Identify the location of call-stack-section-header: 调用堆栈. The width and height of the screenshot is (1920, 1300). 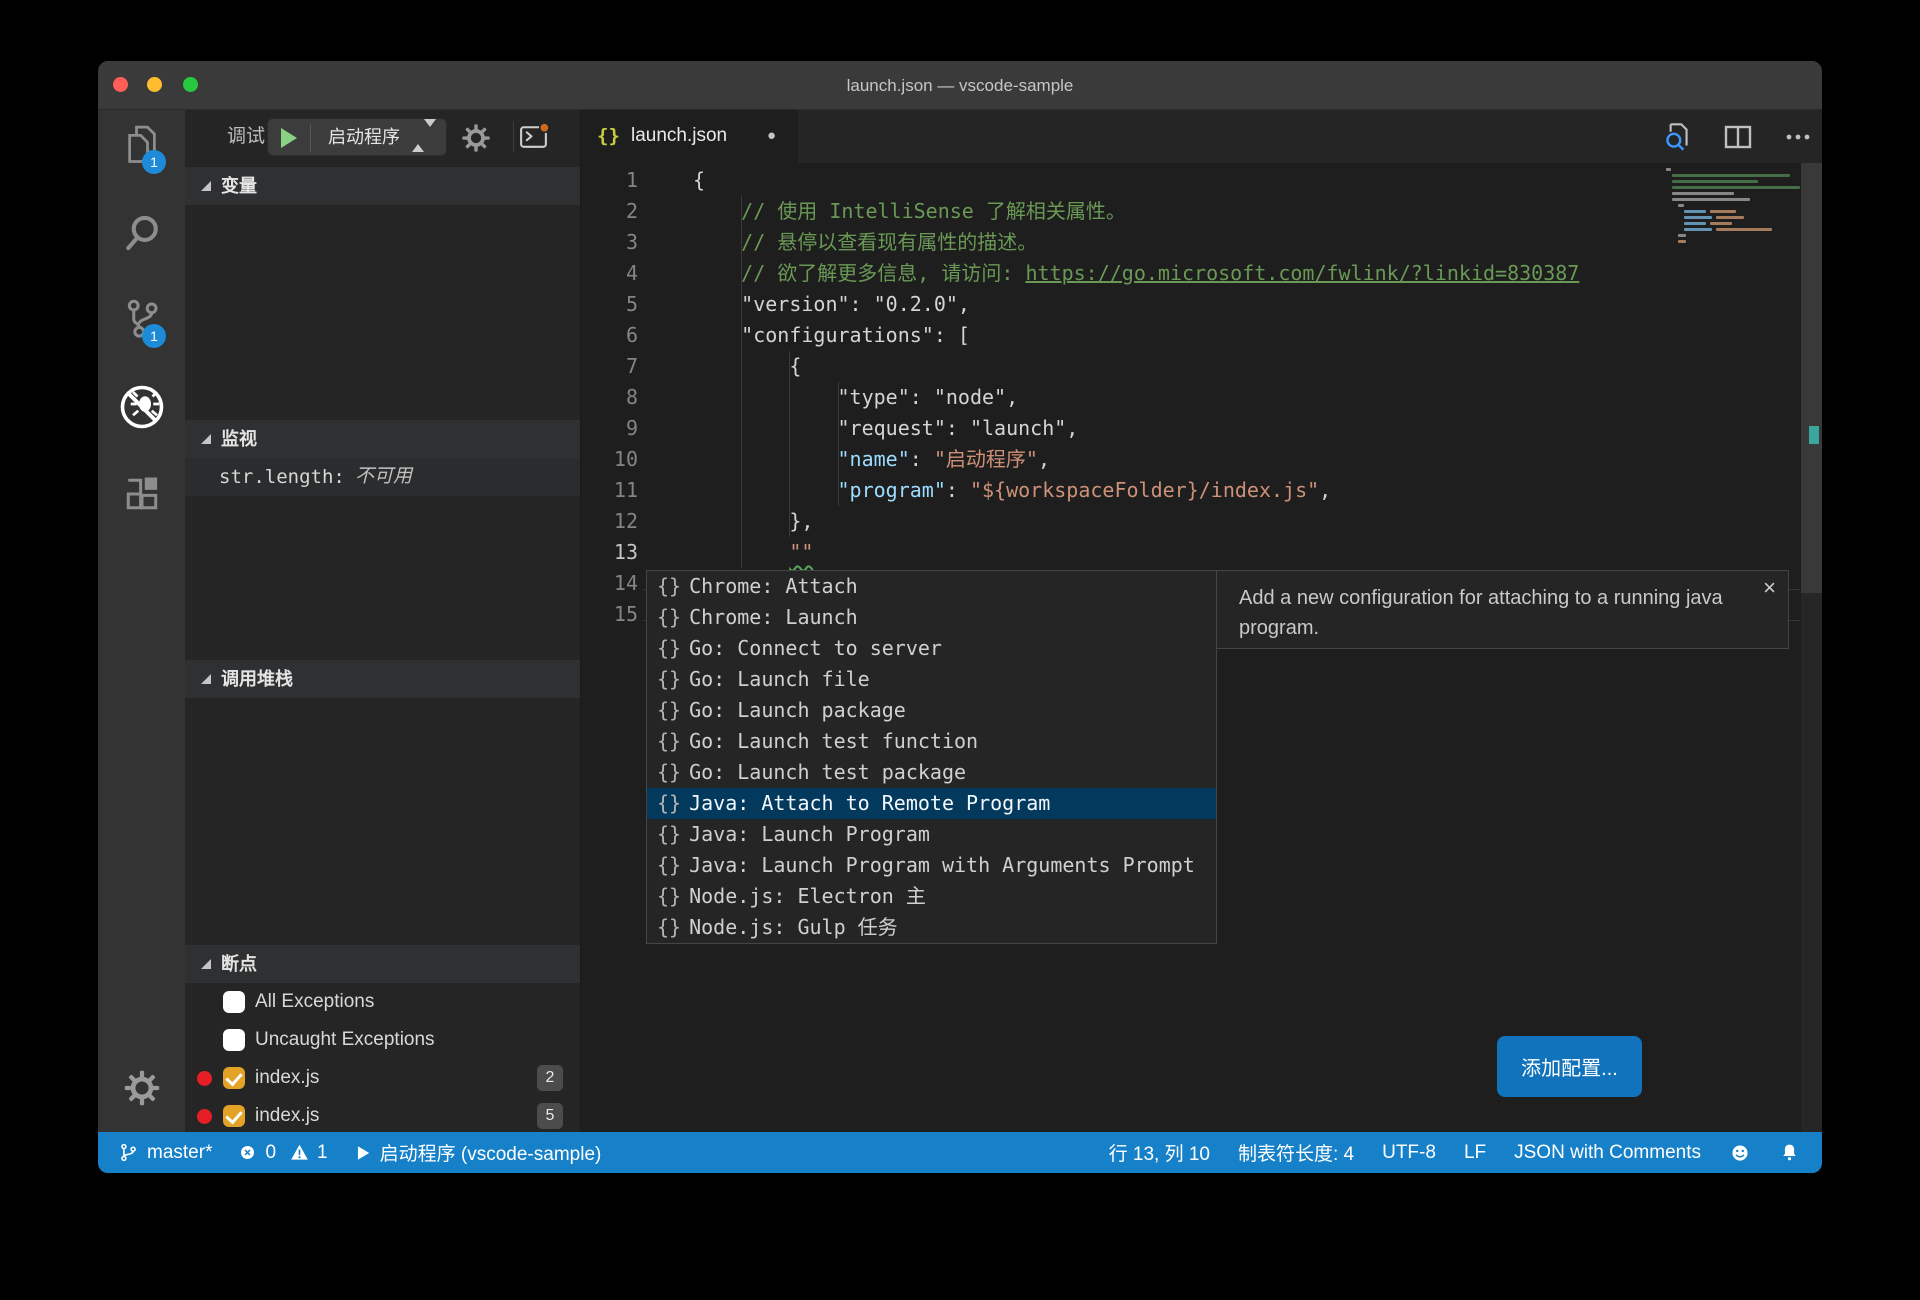
(382, 679).